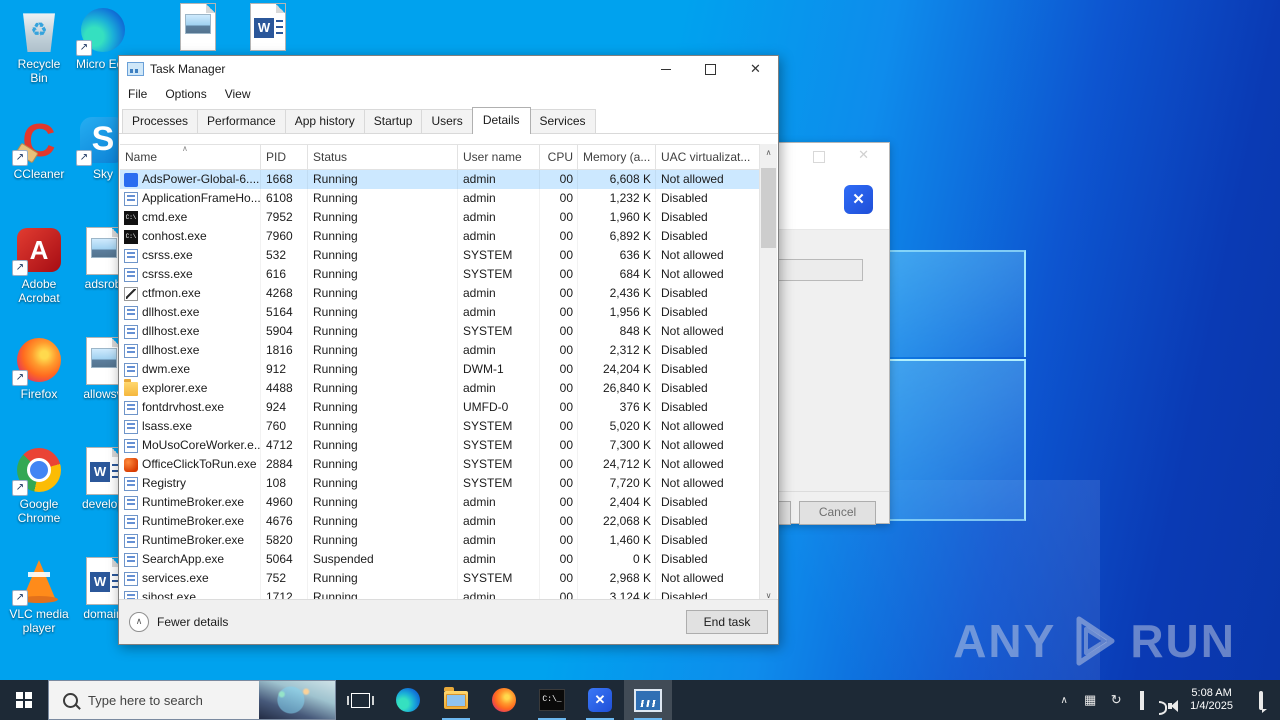  What do you see at coordinates (447, 121) in the screenshot?
I see `tab-users: Users` at bounding box center [447, 121].